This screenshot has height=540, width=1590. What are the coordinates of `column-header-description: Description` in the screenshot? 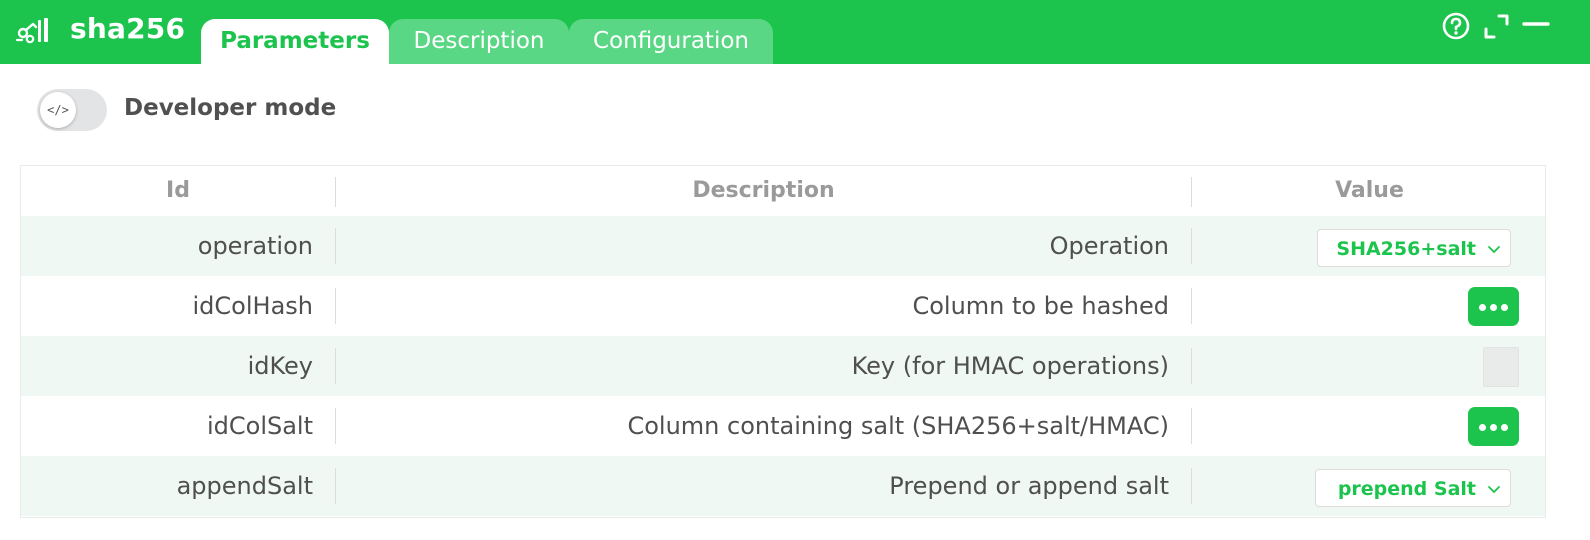 It's located at (763, 190).